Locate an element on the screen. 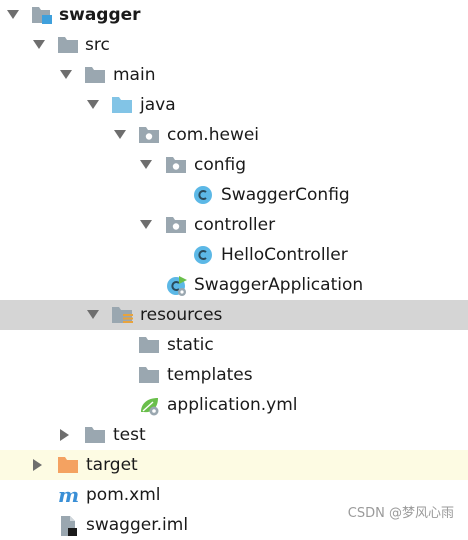 This screenshot has width=468, height=540. tree-label: java is located at coordinates (158, 105).